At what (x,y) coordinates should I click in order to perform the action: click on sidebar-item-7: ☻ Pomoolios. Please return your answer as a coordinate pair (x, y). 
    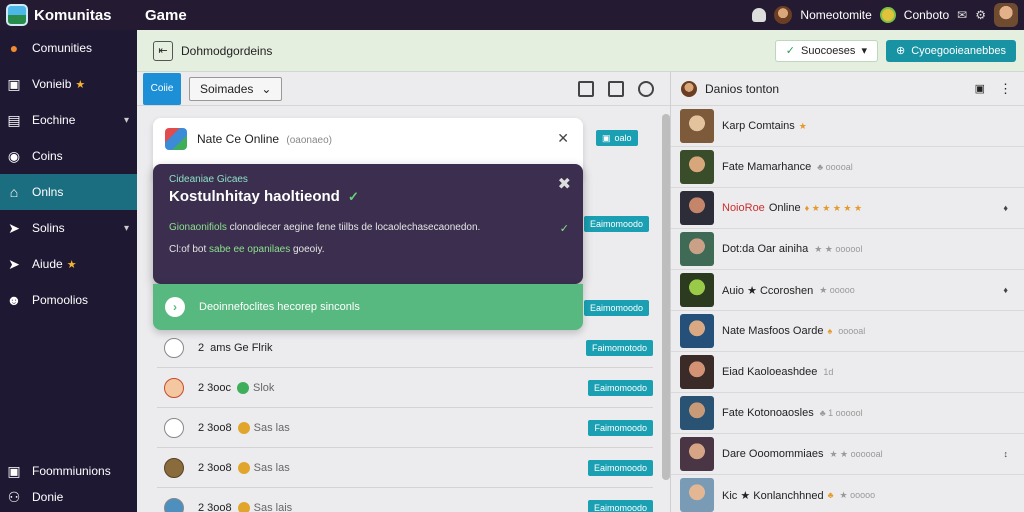
    Looking at the image, I should click on (68, 300).